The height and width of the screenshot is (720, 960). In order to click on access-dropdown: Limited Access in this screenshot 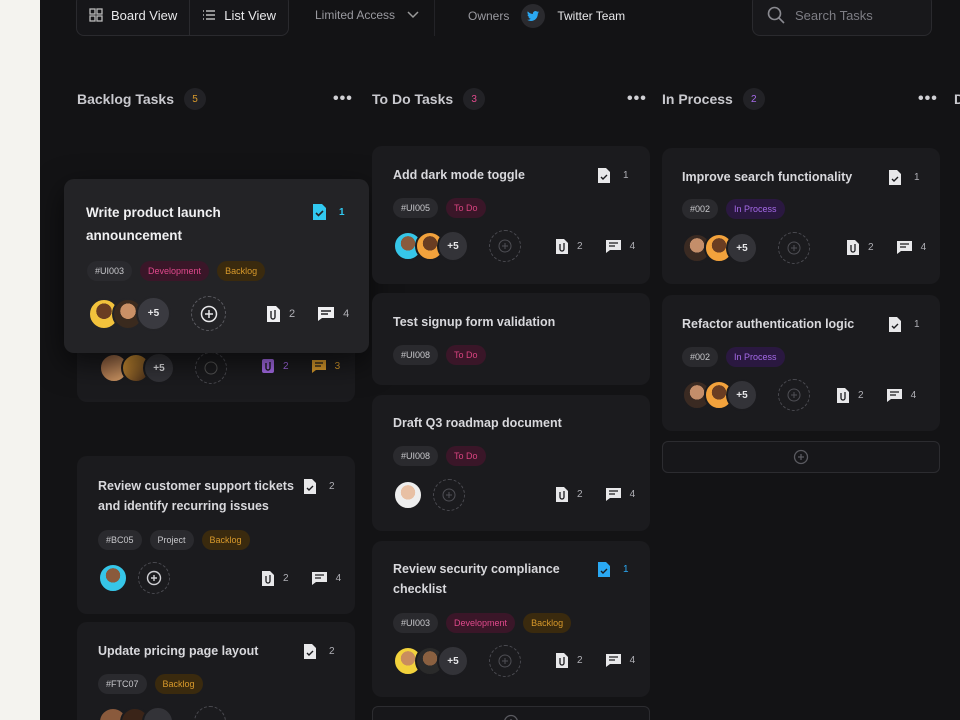, I will do `click(367, 15)`.